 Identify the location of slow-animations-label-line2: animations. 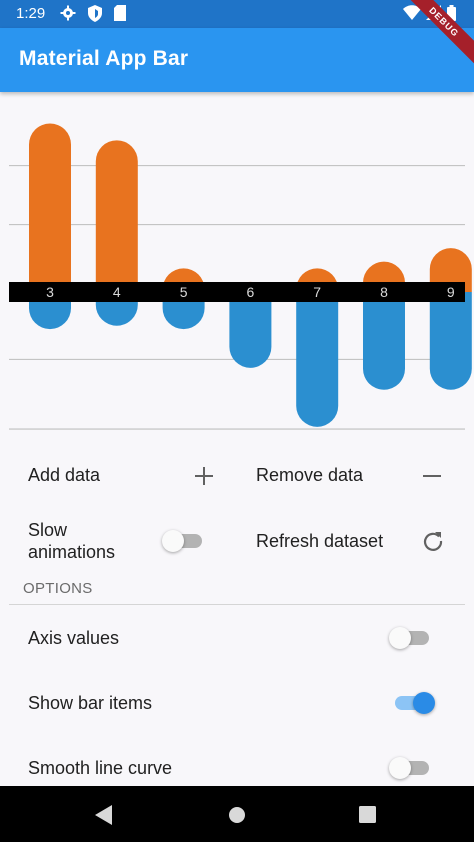
(72, 552).